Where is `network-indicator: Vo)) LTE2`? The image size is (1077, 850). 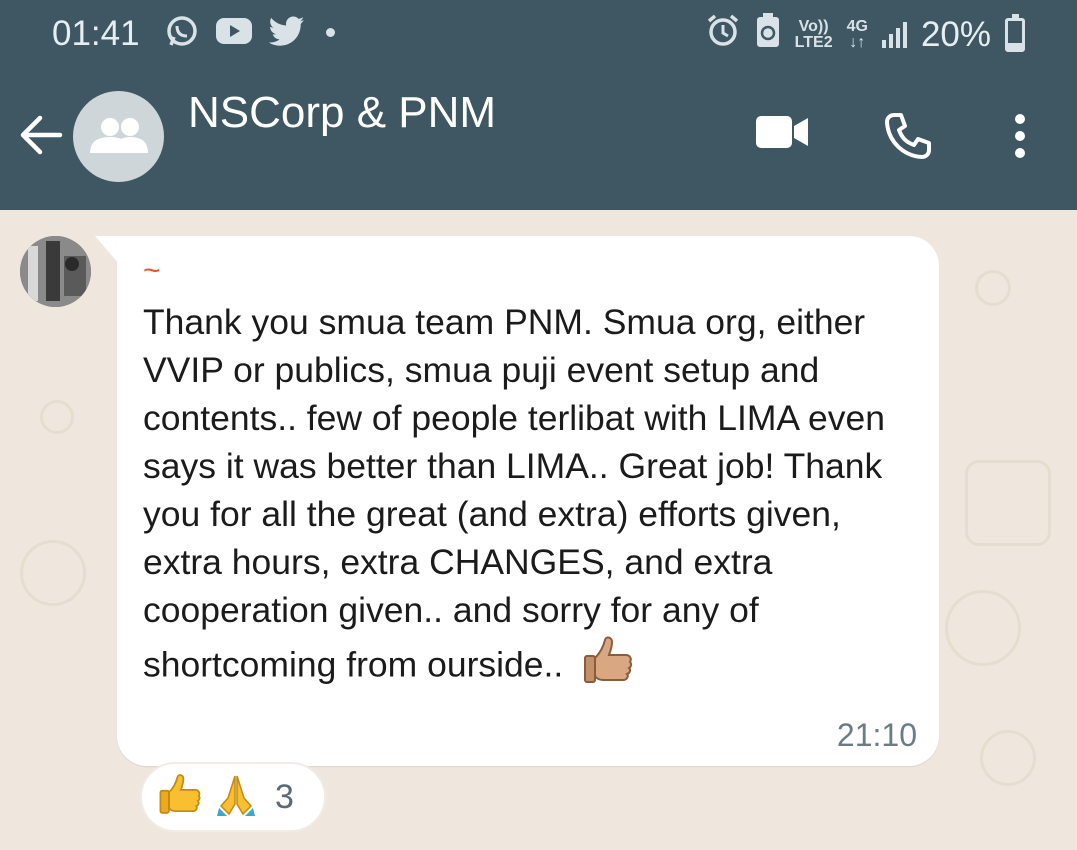 network-indicator: Vo)) LTE2 is located at coordinates (813, 34).